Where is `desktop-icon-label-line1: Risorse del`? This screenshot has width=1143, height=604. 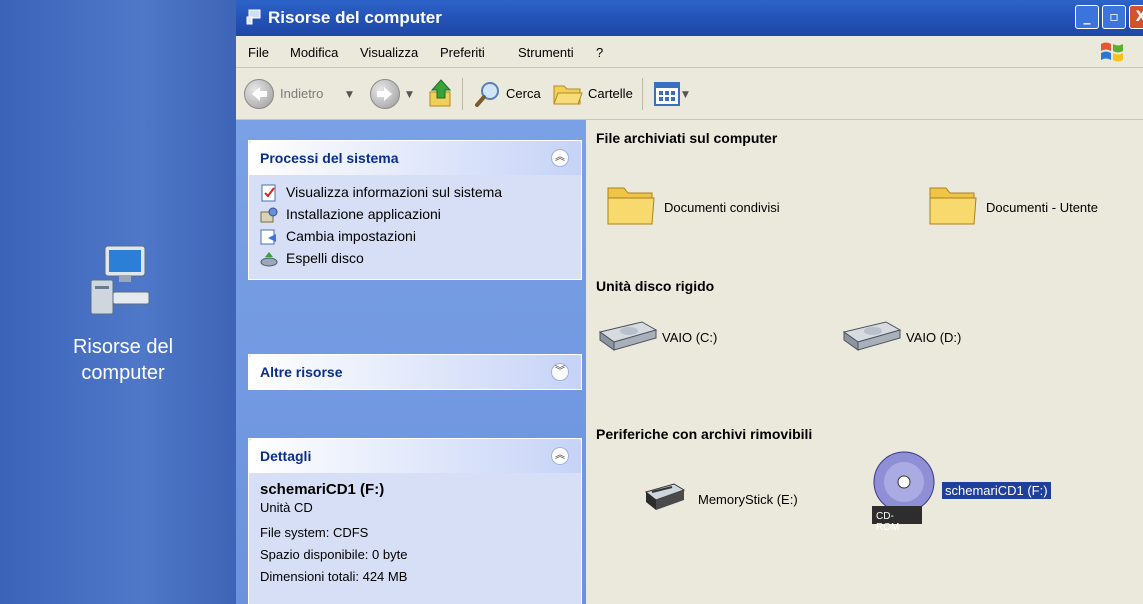
desktop-icon-label-line1: Risorse del is located at coordinates (123, 347).